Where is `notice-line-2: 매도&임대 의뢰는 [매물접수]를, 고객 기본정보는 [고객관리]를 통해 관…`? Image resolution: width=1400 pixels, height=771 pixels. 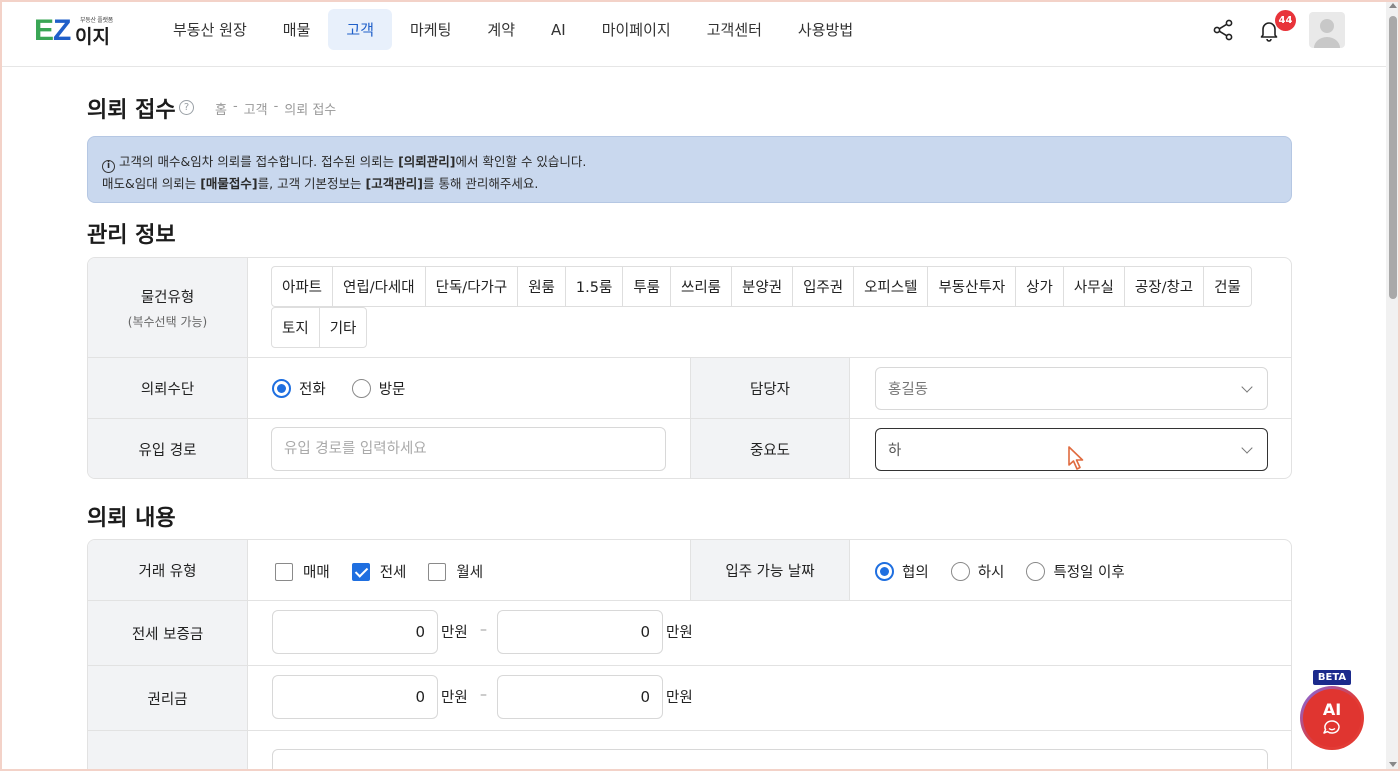 notice-line-2: 매도&임대 의뢰는 [매물접수]를, 고객 기본정보는 [고객관리]를 통해 관… is located at coordinates (320, 183).